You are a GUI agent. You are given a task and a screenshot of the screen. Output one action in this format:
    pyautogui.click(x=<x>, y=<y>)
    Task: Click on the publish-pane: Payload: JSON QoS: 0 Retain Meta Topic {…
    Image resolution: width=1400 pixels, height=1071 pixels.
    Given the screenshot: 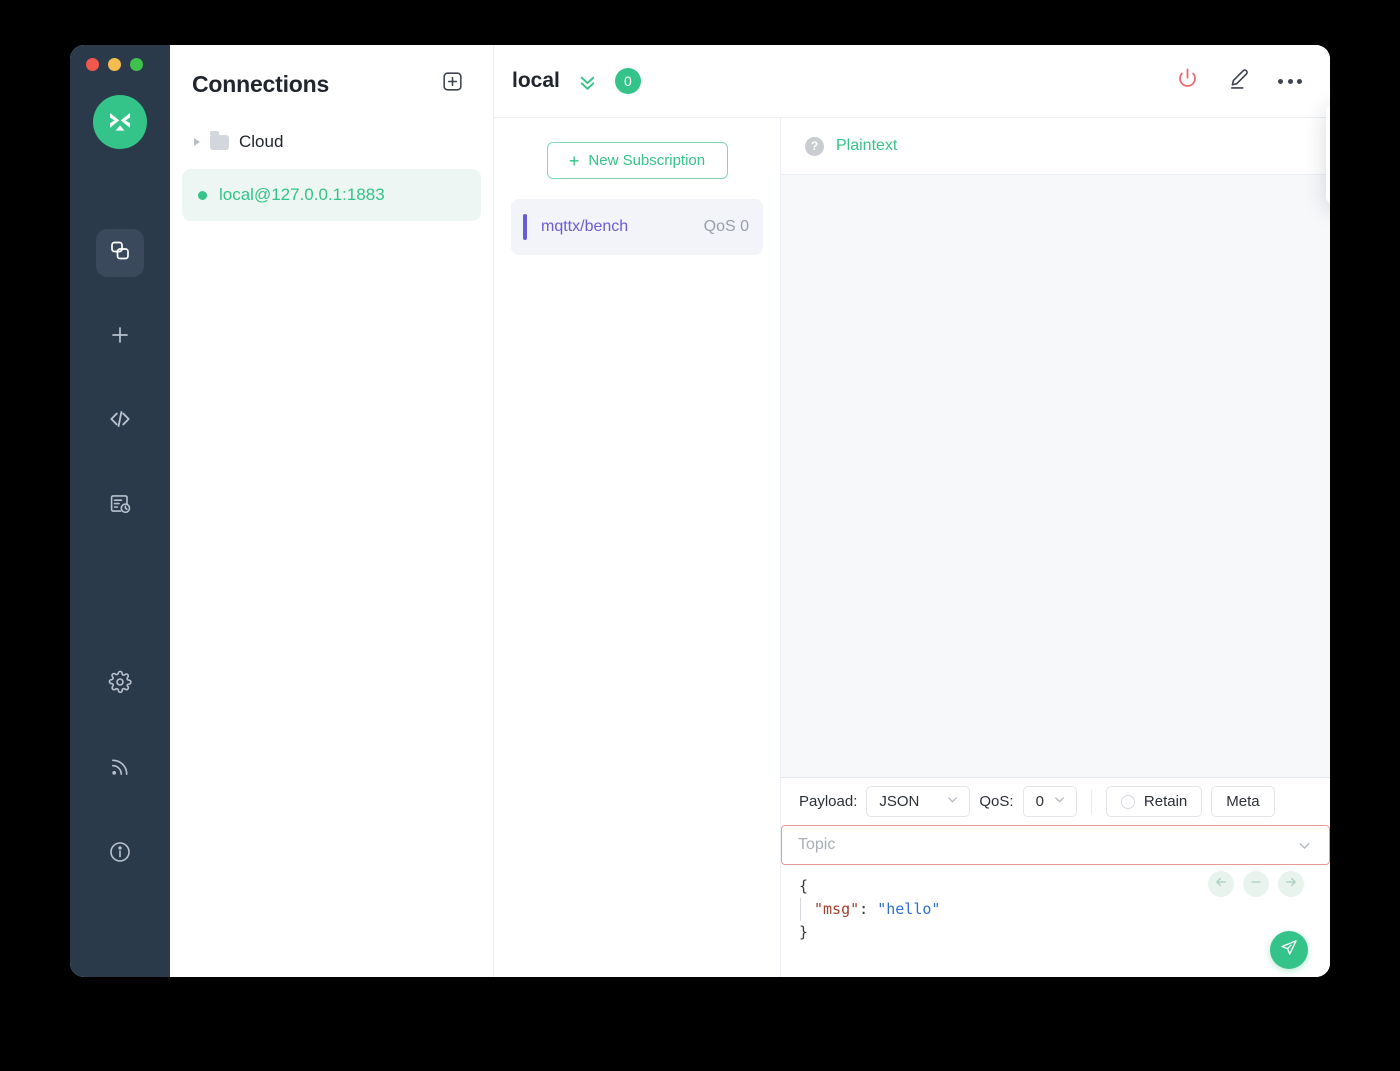 What is the action you would take?
    pyautogui.click(x=1055, y=877)
    